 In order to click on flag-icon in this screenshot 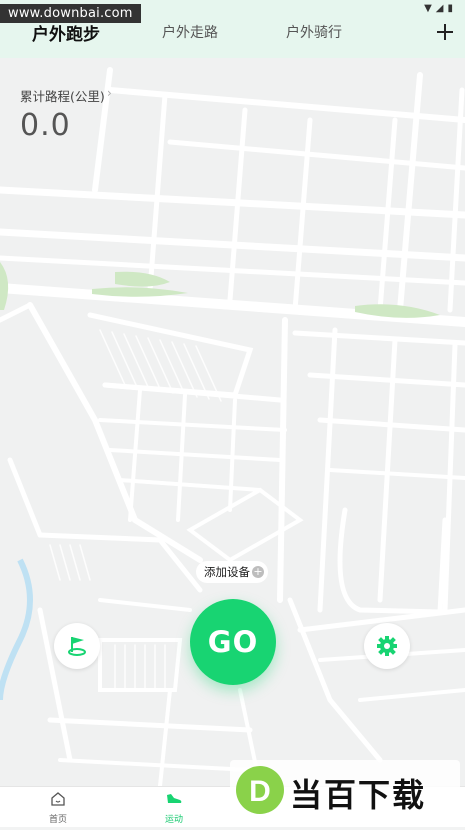, I will do `click(77, 646)`.